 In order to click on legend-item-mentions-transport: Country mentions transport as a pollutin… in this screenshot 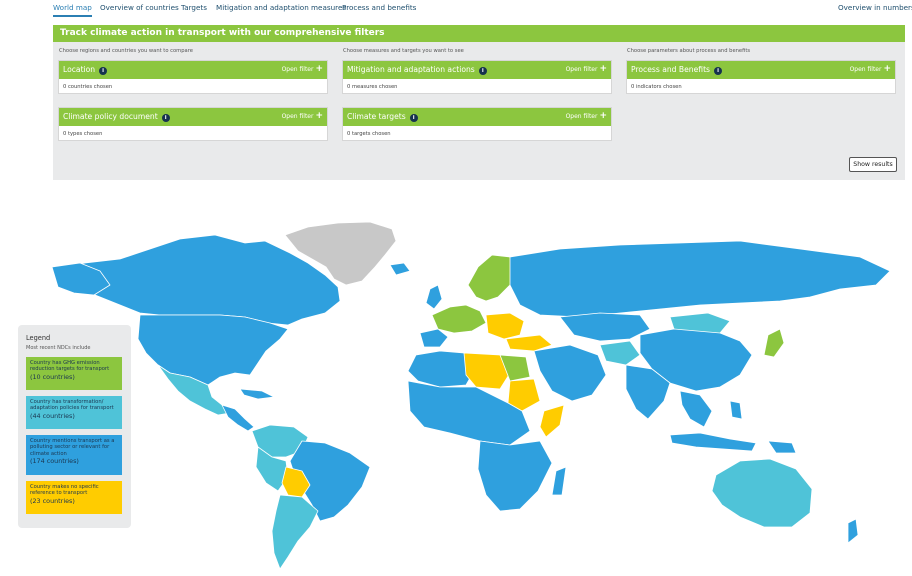, I will do `click(74, 455)`.